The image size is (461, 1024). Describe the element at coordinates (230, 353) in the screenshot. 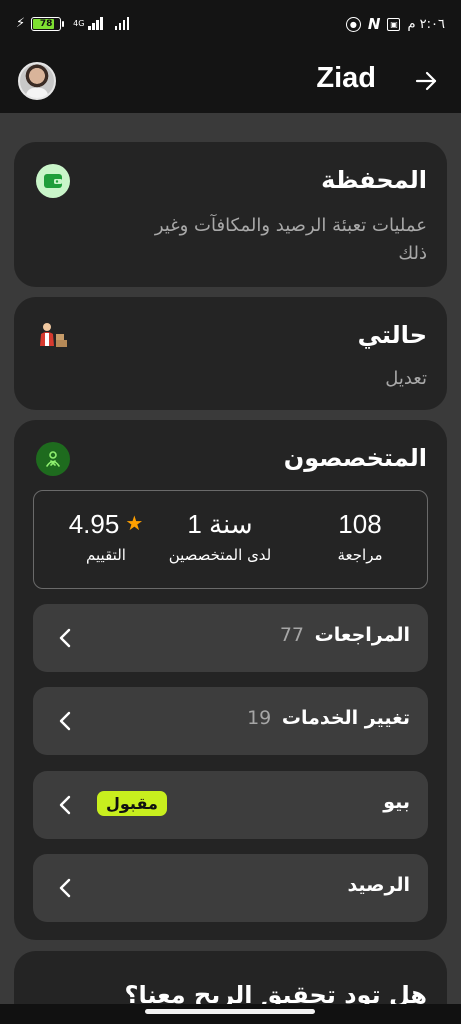

I see `my-status-card: حالتي تعديل` at that location.